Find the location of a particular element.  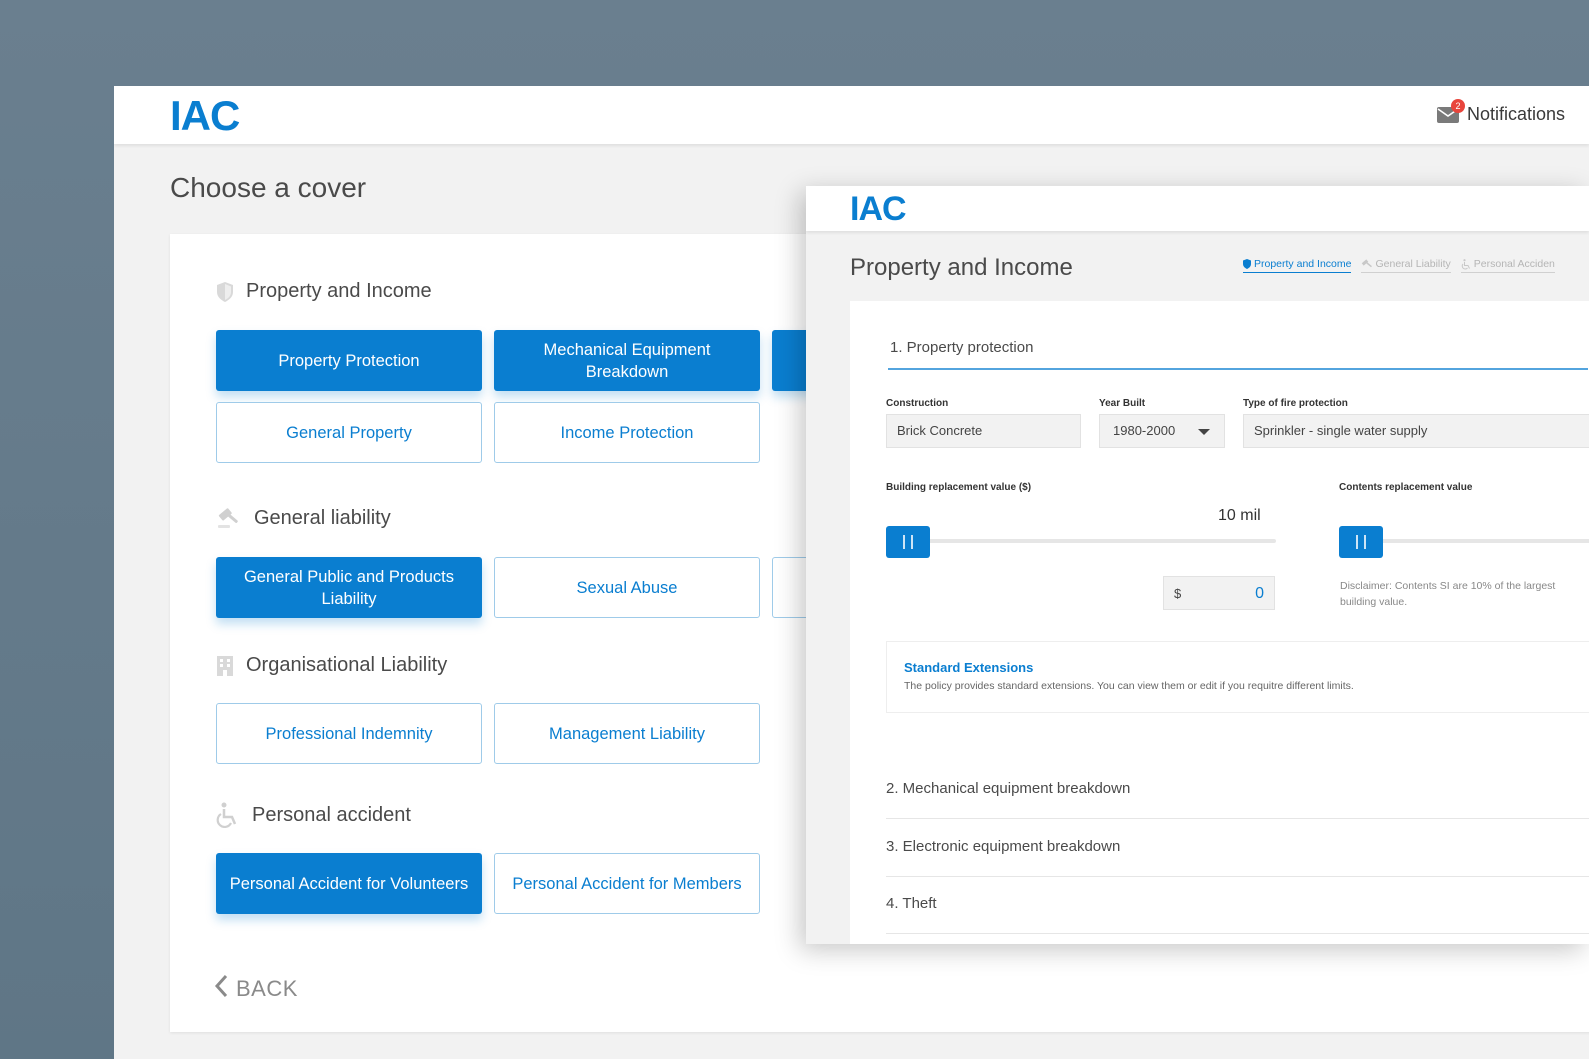

step-label: Property and Income is located at coordinates (1303, 264).